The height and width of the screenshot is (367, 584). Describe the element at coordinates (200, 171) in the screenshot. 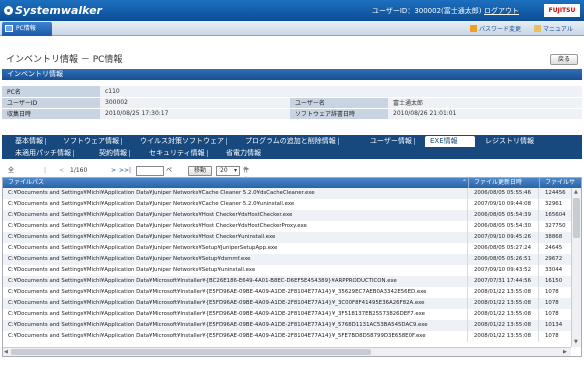

I see `move-button: 移動` at that location.